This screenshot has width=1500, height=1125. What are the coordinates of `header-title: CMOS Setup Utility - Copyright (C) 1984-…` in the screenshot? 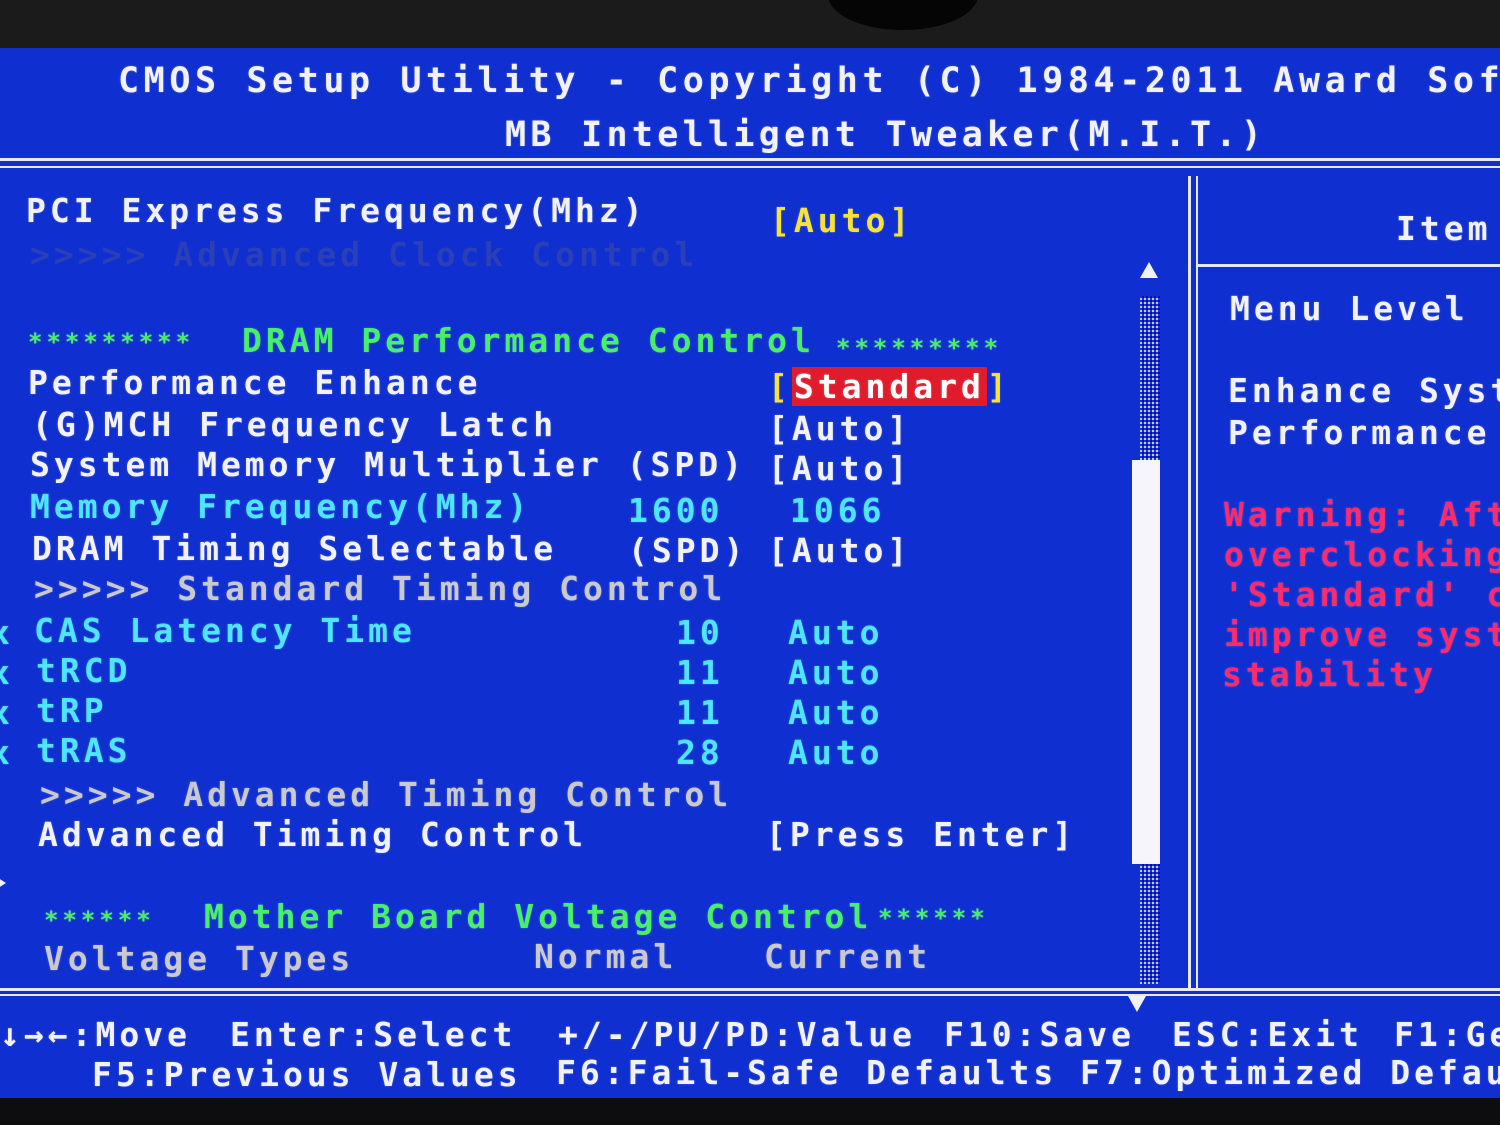 It's located at (809, 81).